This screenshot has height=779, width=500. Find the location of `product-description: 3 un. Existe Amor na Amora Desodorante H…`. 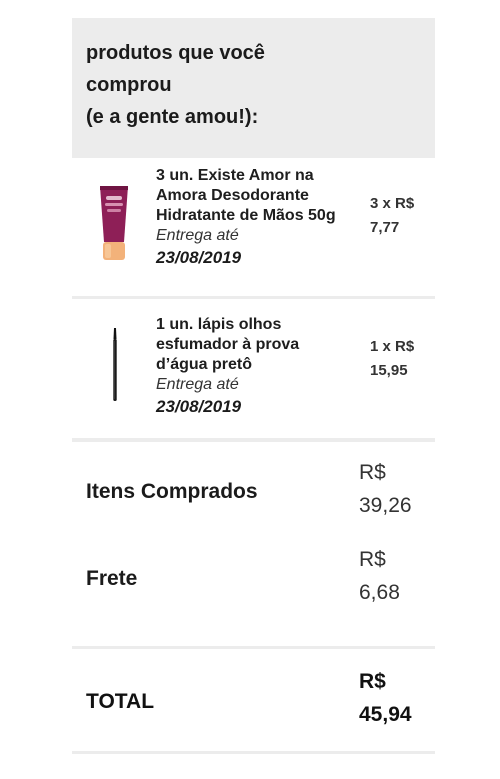

product-description: 3 un. Existe Amor na Amora Desodorante H… is located at coordinates (246, 195).